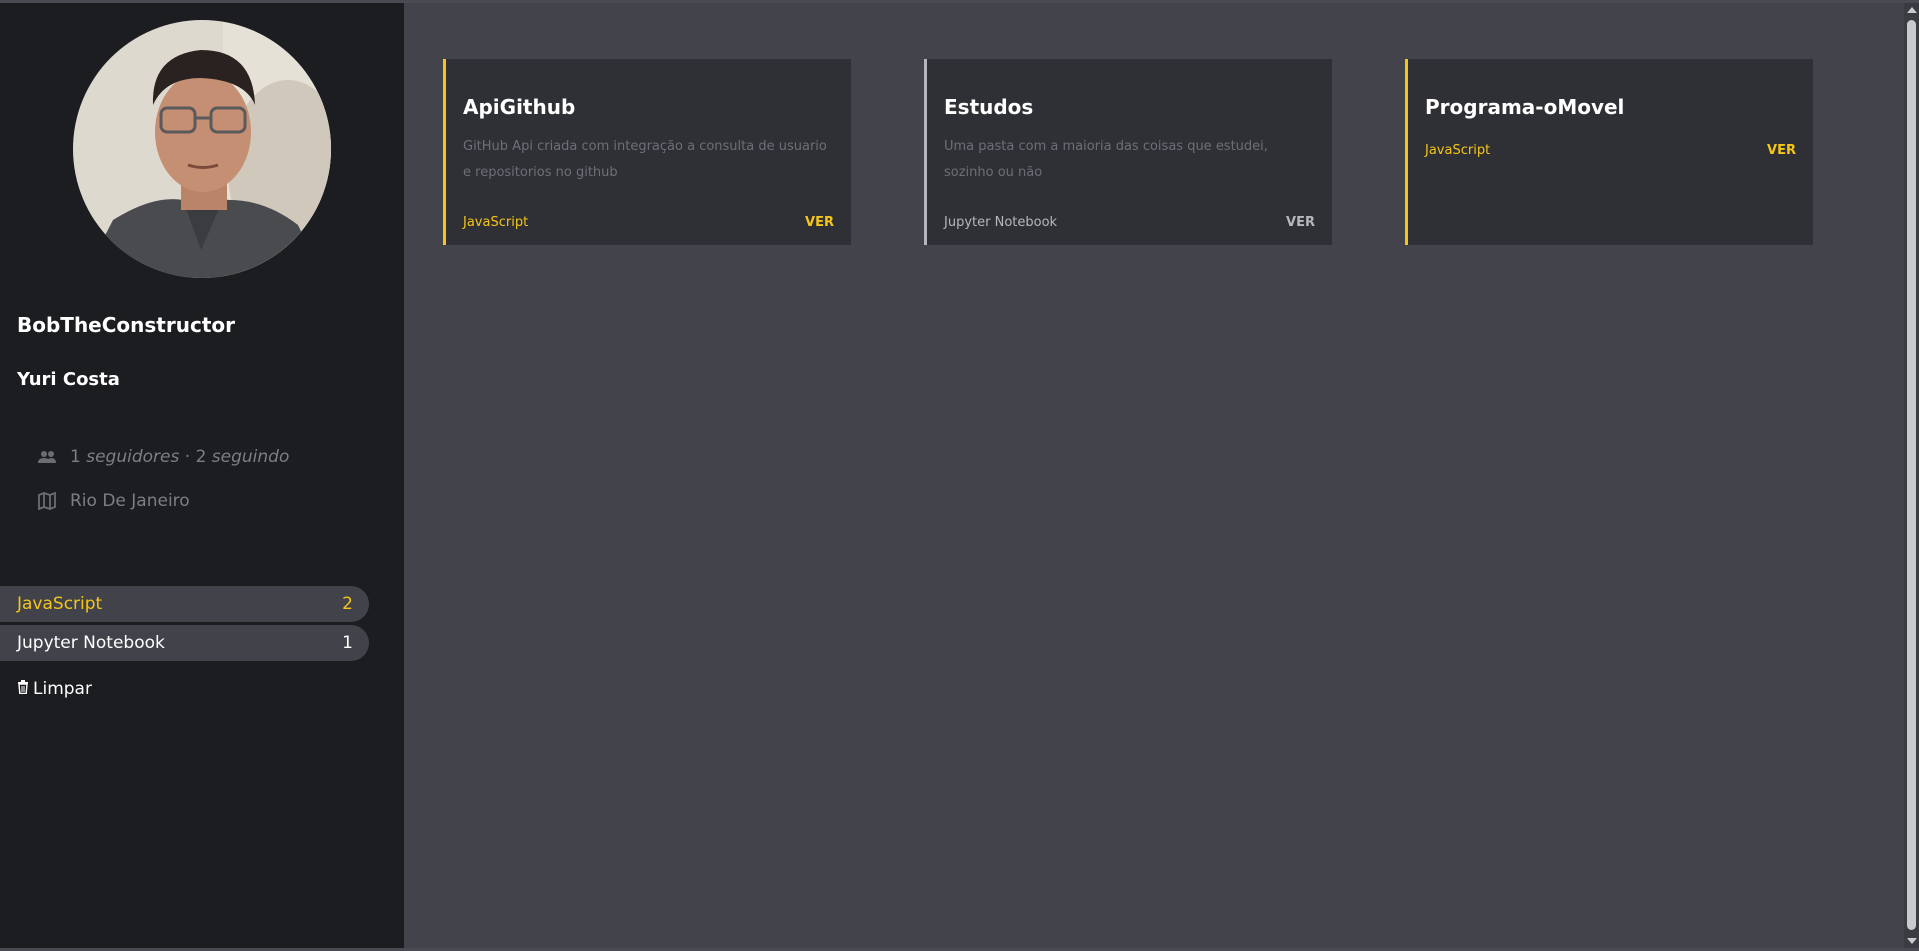 This screenshot has width=1919, height=951. I want to click on followers-label: seguidores, so click(133, 457).